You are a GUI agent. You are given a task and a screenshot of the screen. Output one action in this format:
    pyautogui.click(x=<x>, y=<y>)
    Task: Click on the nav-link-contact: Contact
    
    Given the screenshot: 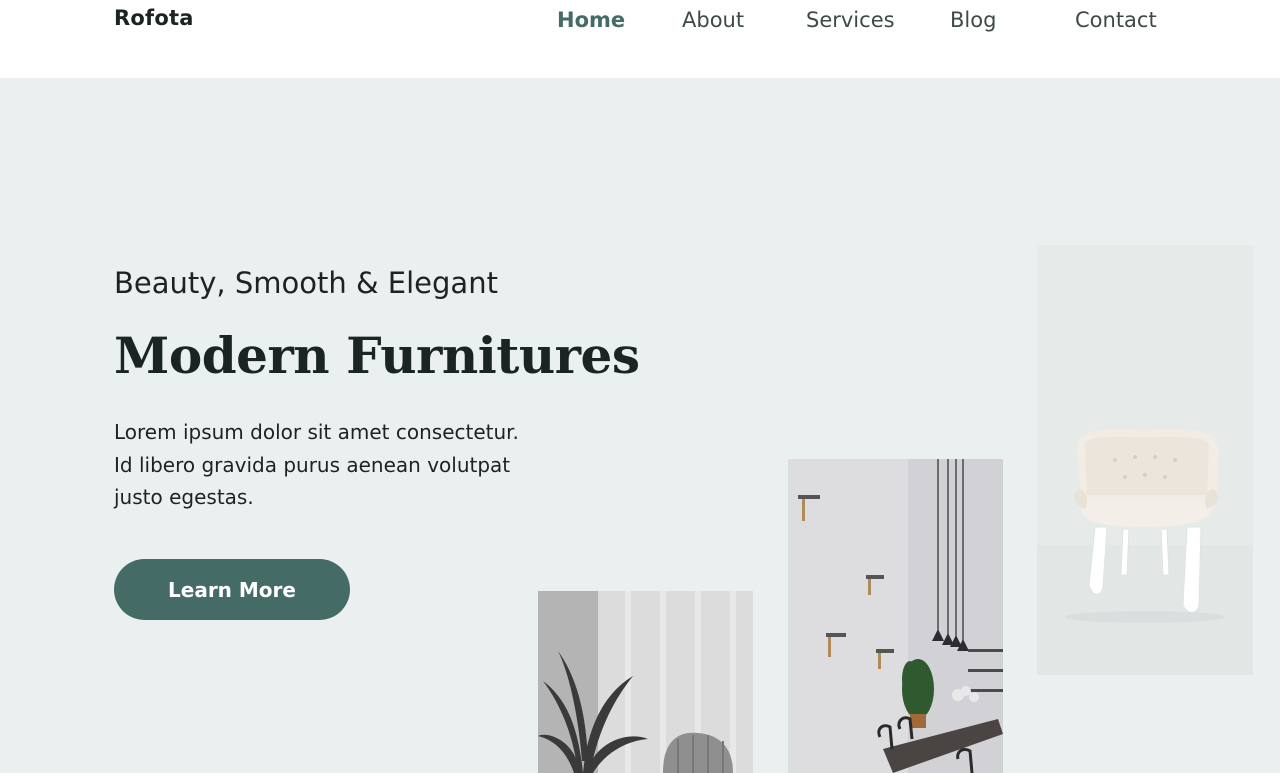 What is the action you would take?
    pyautogui.click(x=1116, y=20)
    